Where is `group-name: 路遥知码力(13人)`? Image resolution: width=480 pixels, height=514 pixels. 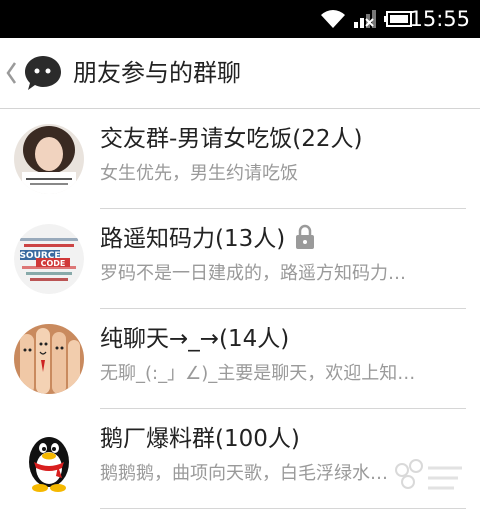
group-name: 路遥知码力(13人) is located at coordinates (207, 239).